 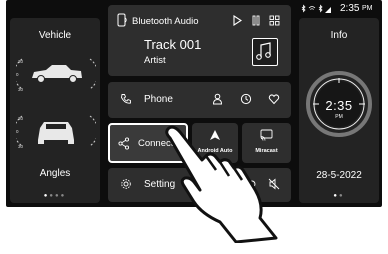 What do you see at coordinates (126, 184) in the screenshot?
I see `gear-icon` at bounding box center [126, 184].